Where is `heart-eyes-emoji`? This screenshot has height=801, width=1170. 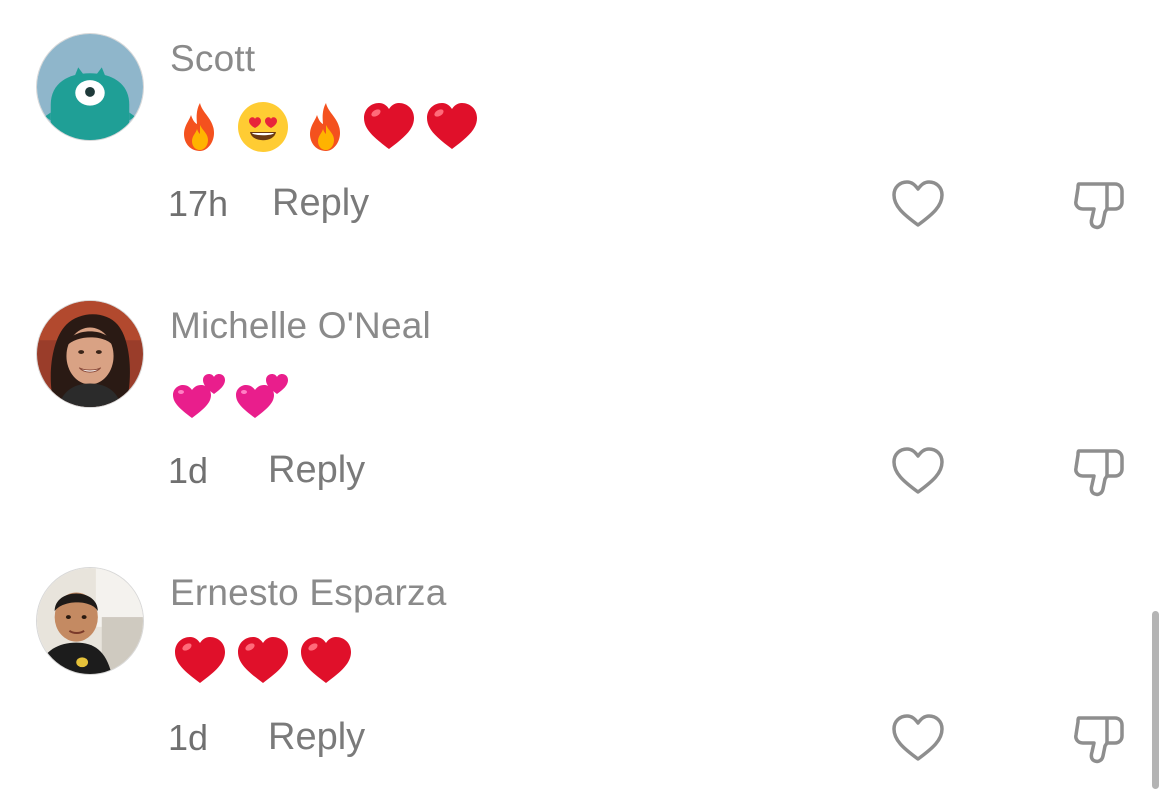
heart-eyes-emoji is located at coordinates (263, 127).